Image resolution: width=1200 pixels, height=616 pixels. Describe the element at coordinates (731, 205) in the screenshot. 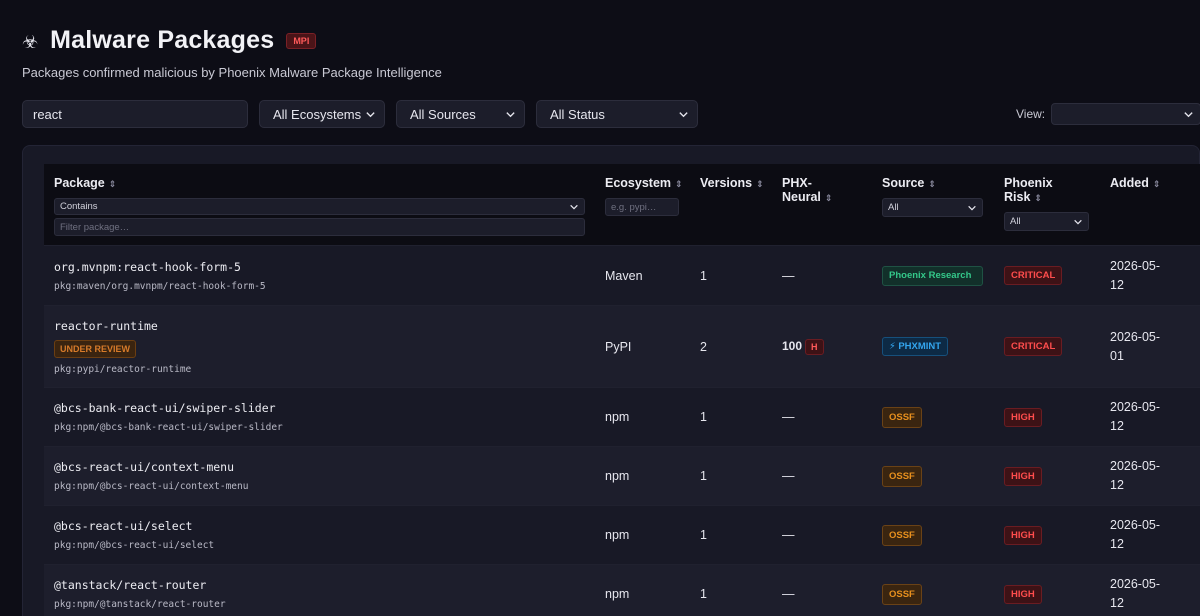

I see `column-header-versions: Versions ⇕` at that location.